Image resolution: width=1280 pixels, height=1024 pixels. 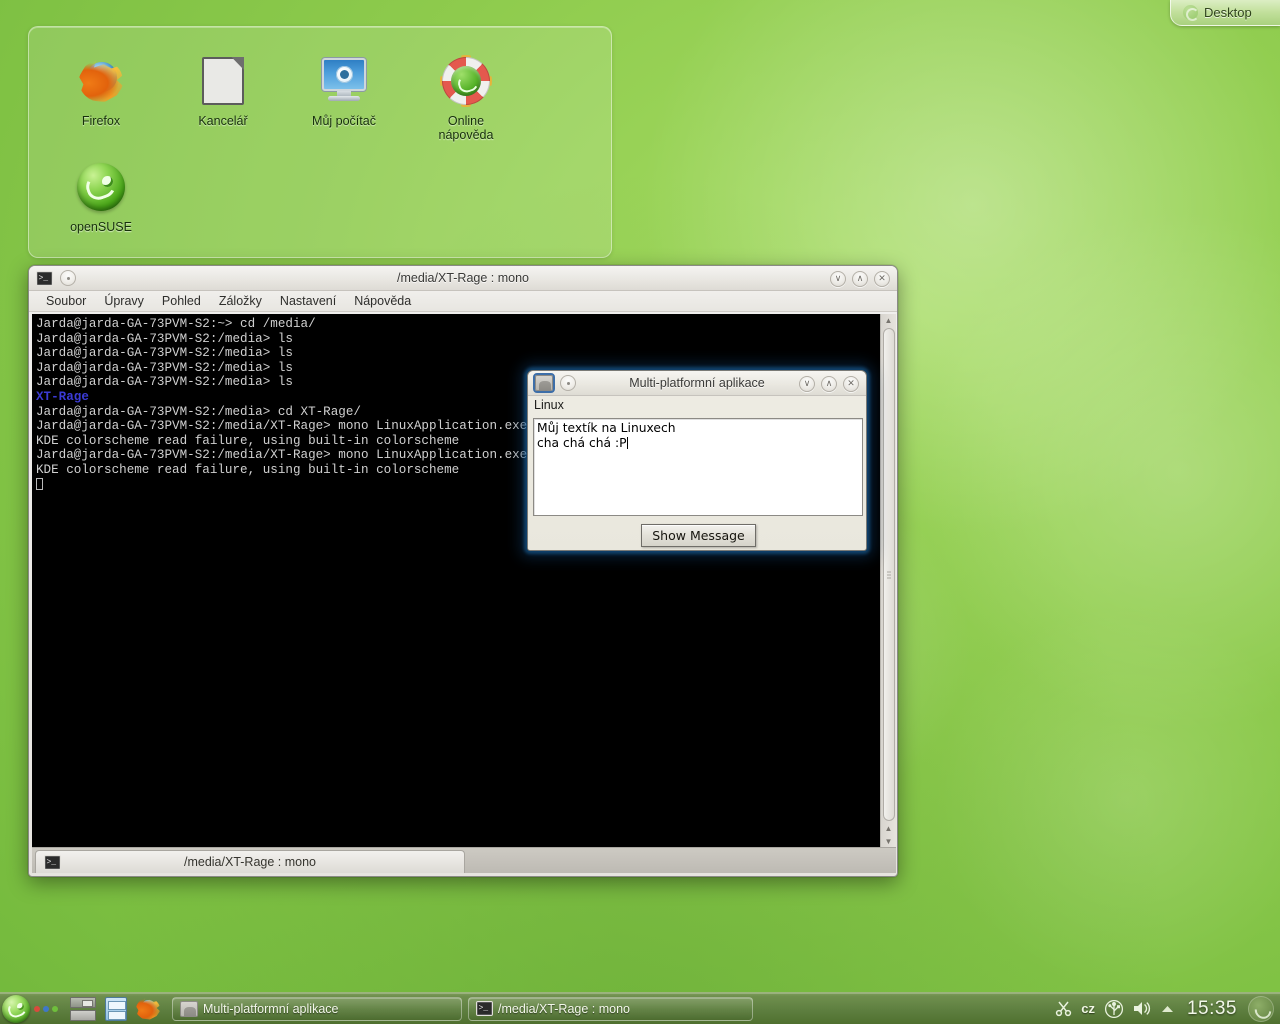 I want to click on kickoff-application-launcher, so click(x=16, y=1008).